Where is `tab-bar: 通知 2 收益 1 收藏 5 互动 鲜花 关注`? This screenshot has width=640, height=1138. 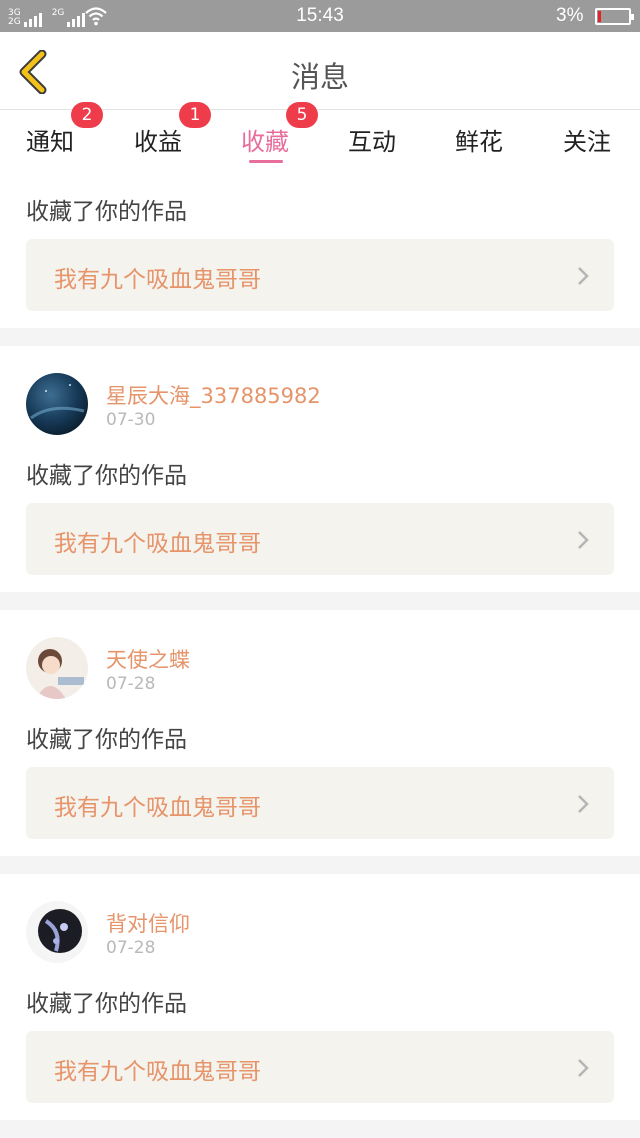
tab-bar: 通知 2 收益 1 收藏 5 互动 鲜花 关注 is located at coordinates (320, 136).